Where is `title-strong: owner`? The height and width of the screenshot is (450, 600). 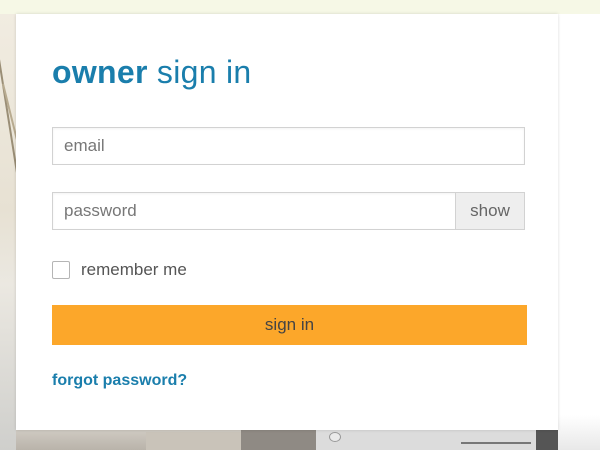
title-strong: owner is located at coordinates (100, 72).